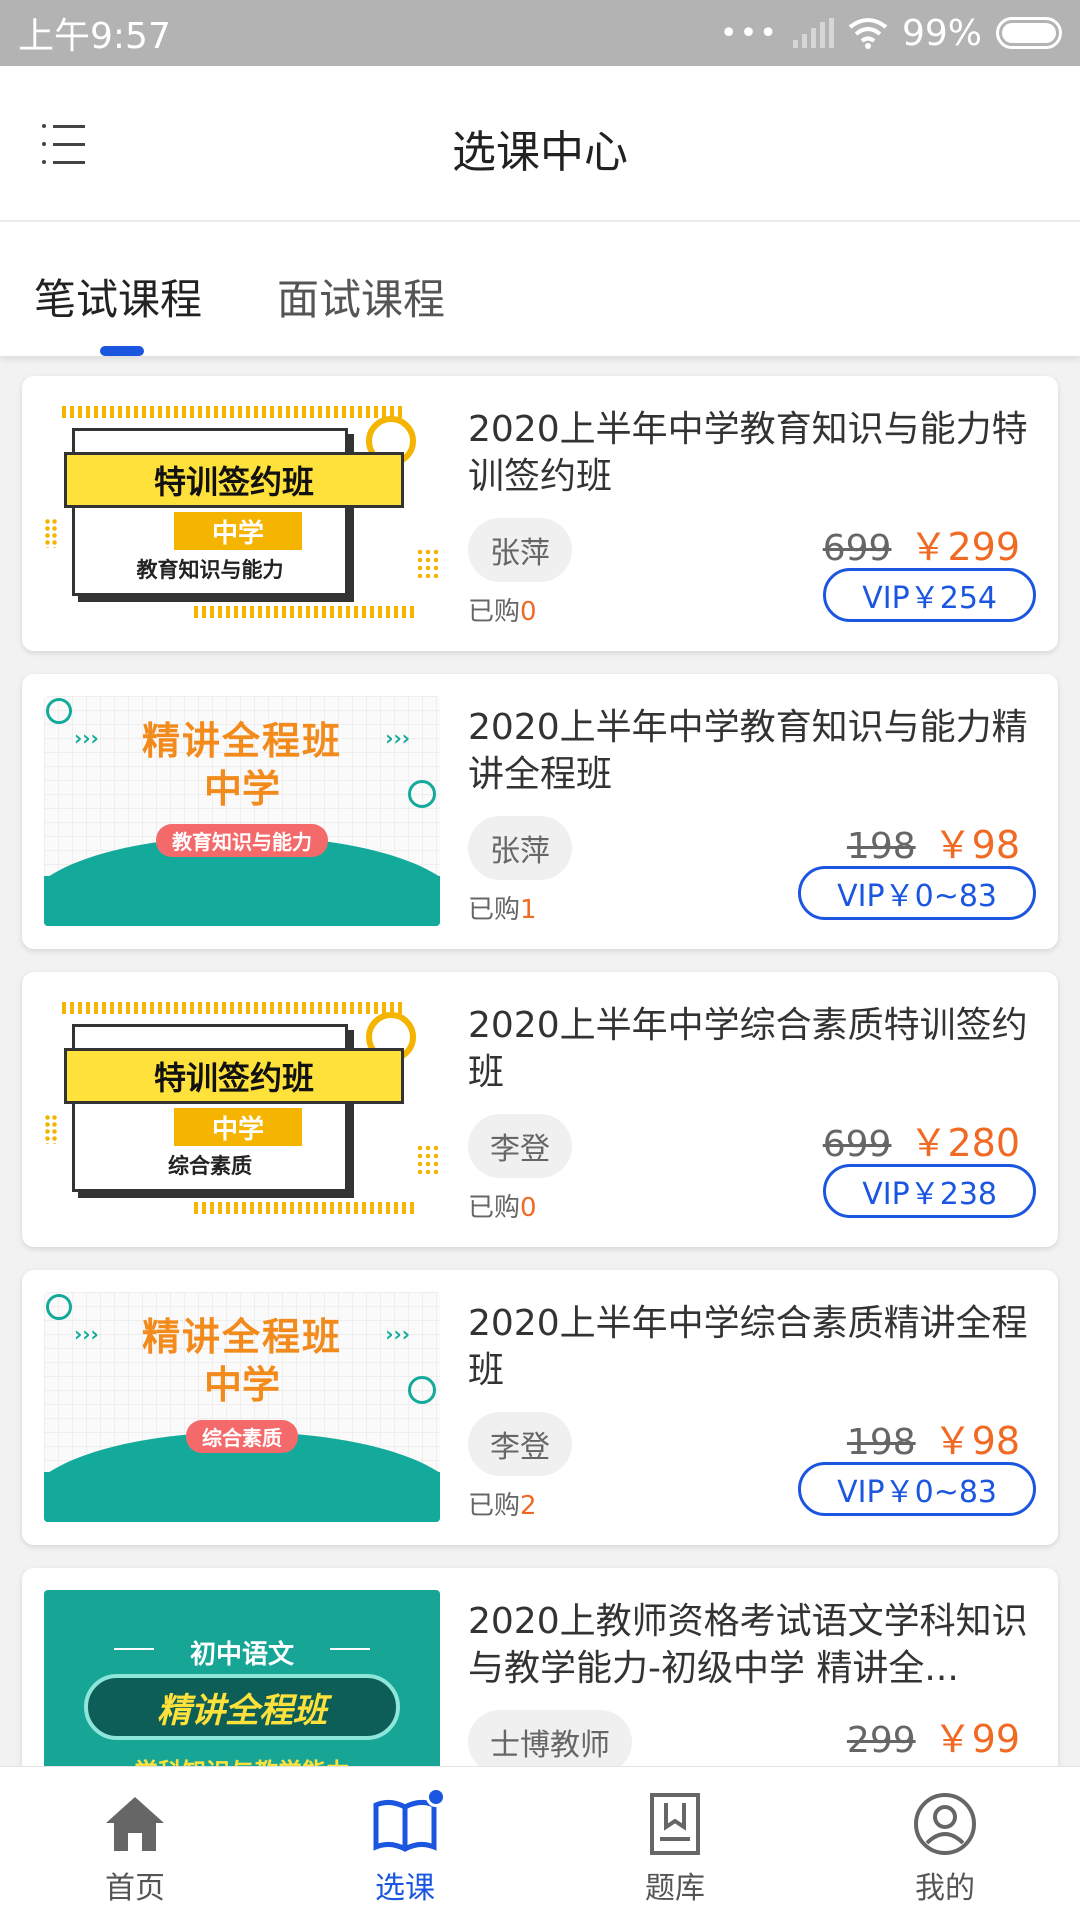 The width and height of the screenshot is (1080, 1920). Describe the element at coordinates (502, 1506) in the screenshot. I see `purchase-count: 已购2` at that location.